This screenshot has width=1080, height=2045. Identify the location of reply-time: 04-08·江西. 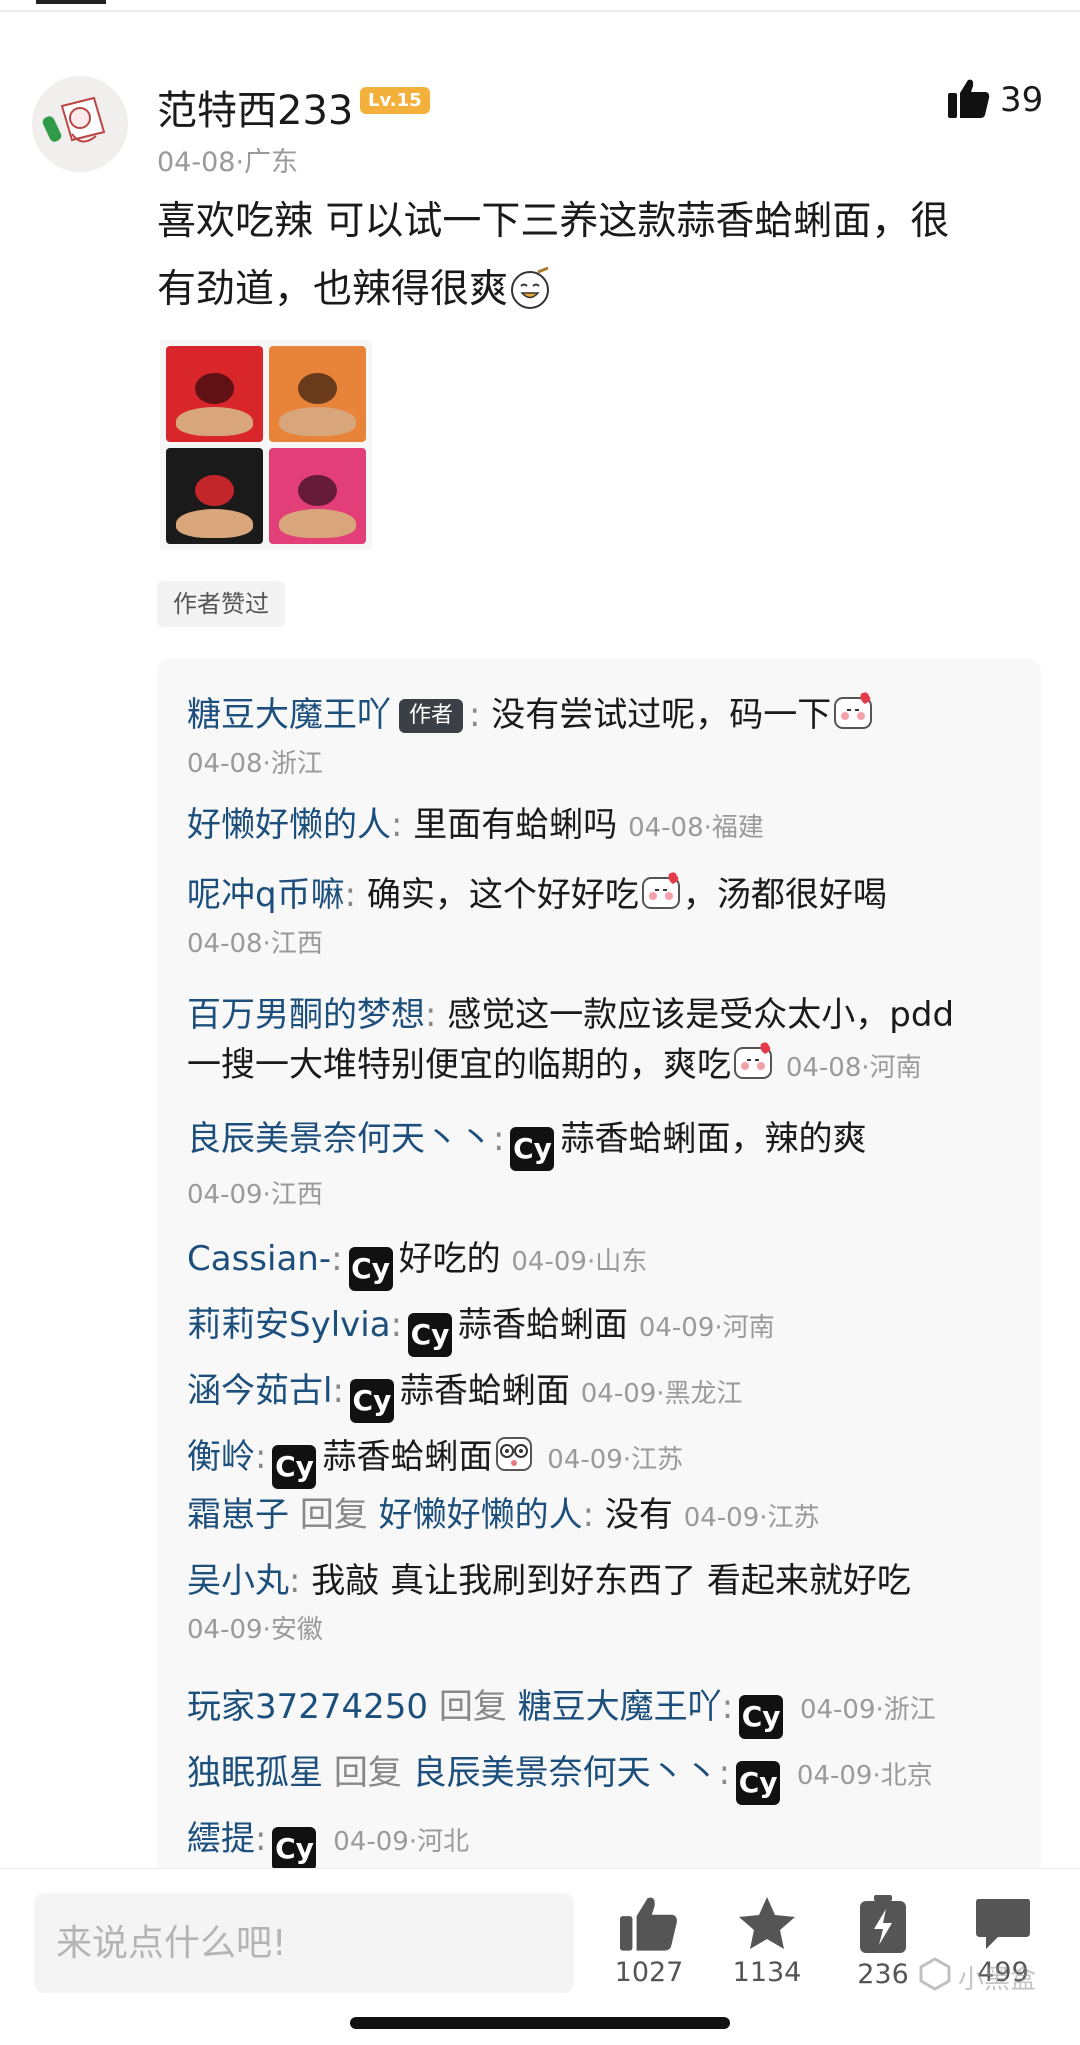
(255, 944).